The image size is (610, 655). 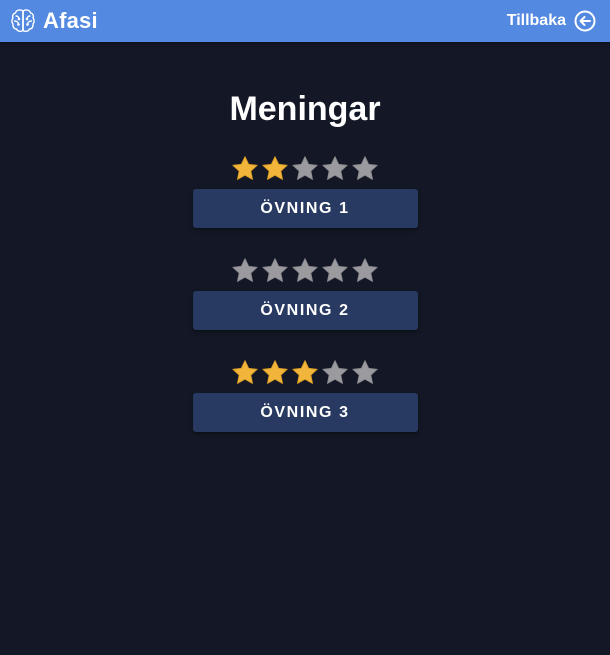 I want to click on brain-icon, so click(x=23, y=21).